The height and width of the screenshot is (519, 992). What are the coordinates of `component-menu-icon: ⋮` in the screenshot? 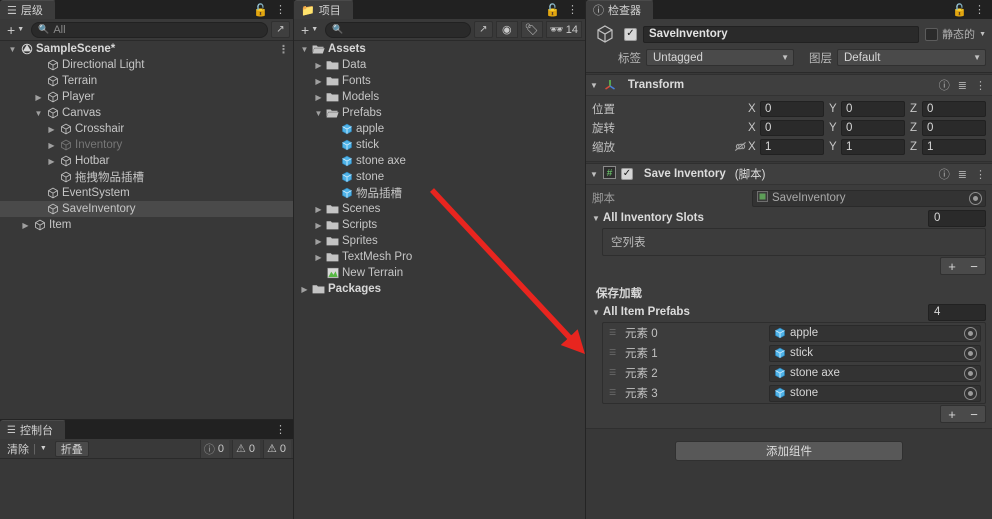 It's located at (980, 174).